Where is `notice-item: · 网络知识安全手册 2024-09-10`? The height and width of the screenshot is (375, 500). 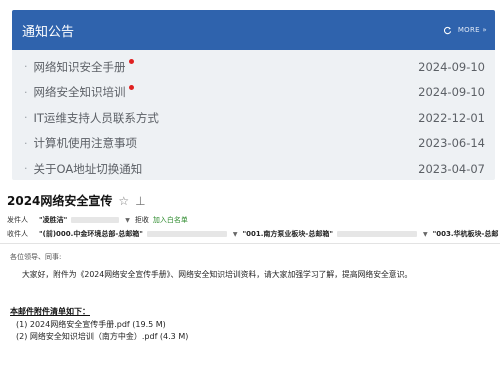
notice-item: · 网络知识安全手册 2024-09-10 is located at coordinates (253, 67).